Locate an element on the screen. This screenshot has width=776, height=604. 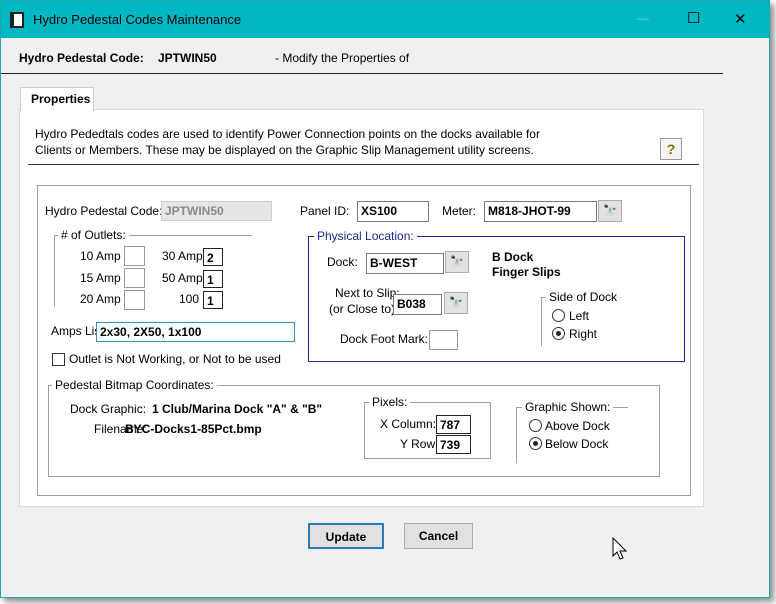
amp50-label: 50 Amp is located at coordinates (182, 278).